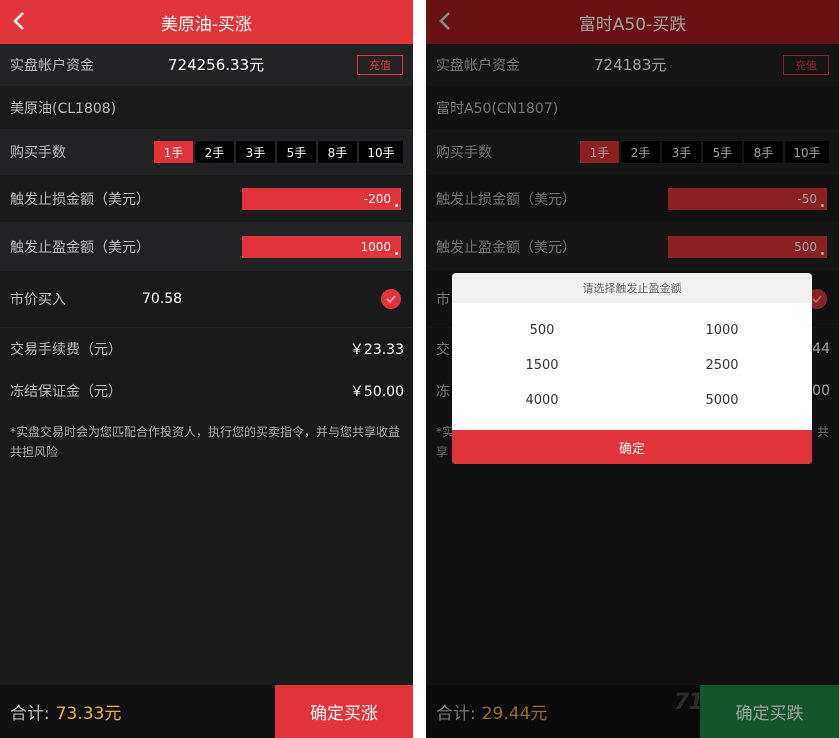  Describe the element at coordinates (747, 246) in the screenshot. I see `take-profit-selector: 500` at that location.